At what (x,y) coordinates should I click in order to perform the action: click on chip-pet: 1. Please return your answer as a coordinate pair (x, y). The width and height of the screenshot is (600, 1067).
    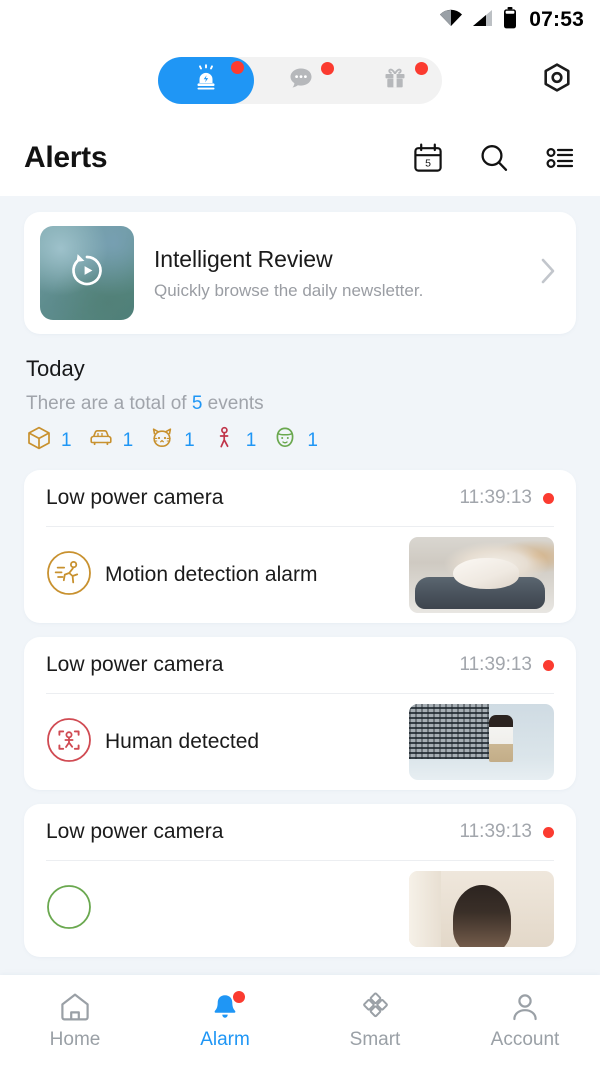
    Looking at the image, I should click on (172, 440).